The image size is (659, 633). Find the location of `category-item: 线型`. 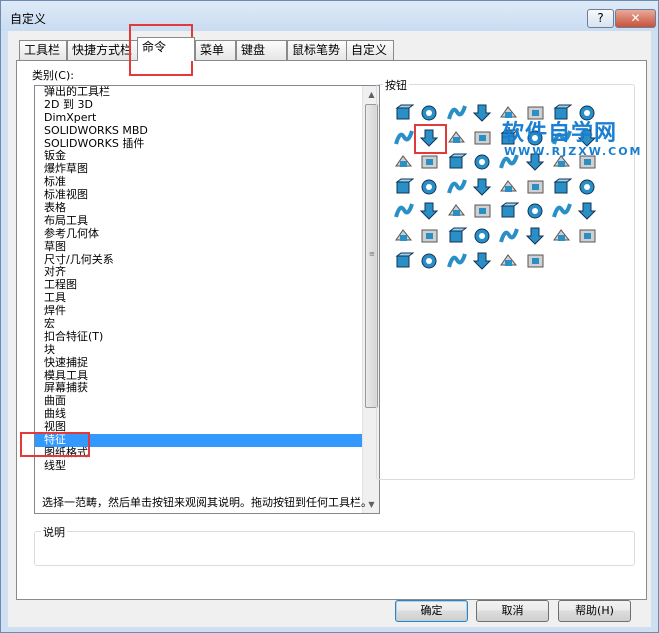

category-item: 线型 is located at coordinates (199, 466).